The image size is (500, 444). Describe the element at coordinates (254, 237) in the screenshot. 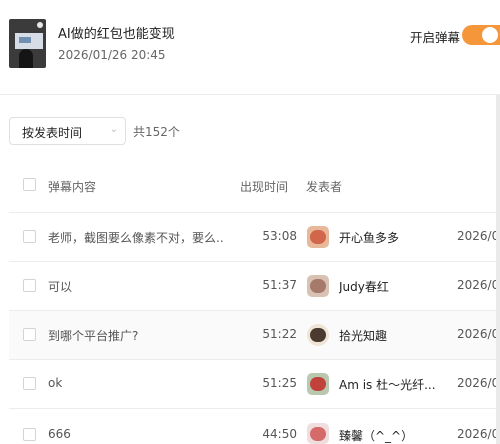

I see `table-row: 老师，截图要么像素不对，要么... 53:08 开心鱼多多 2026/0` at that location.